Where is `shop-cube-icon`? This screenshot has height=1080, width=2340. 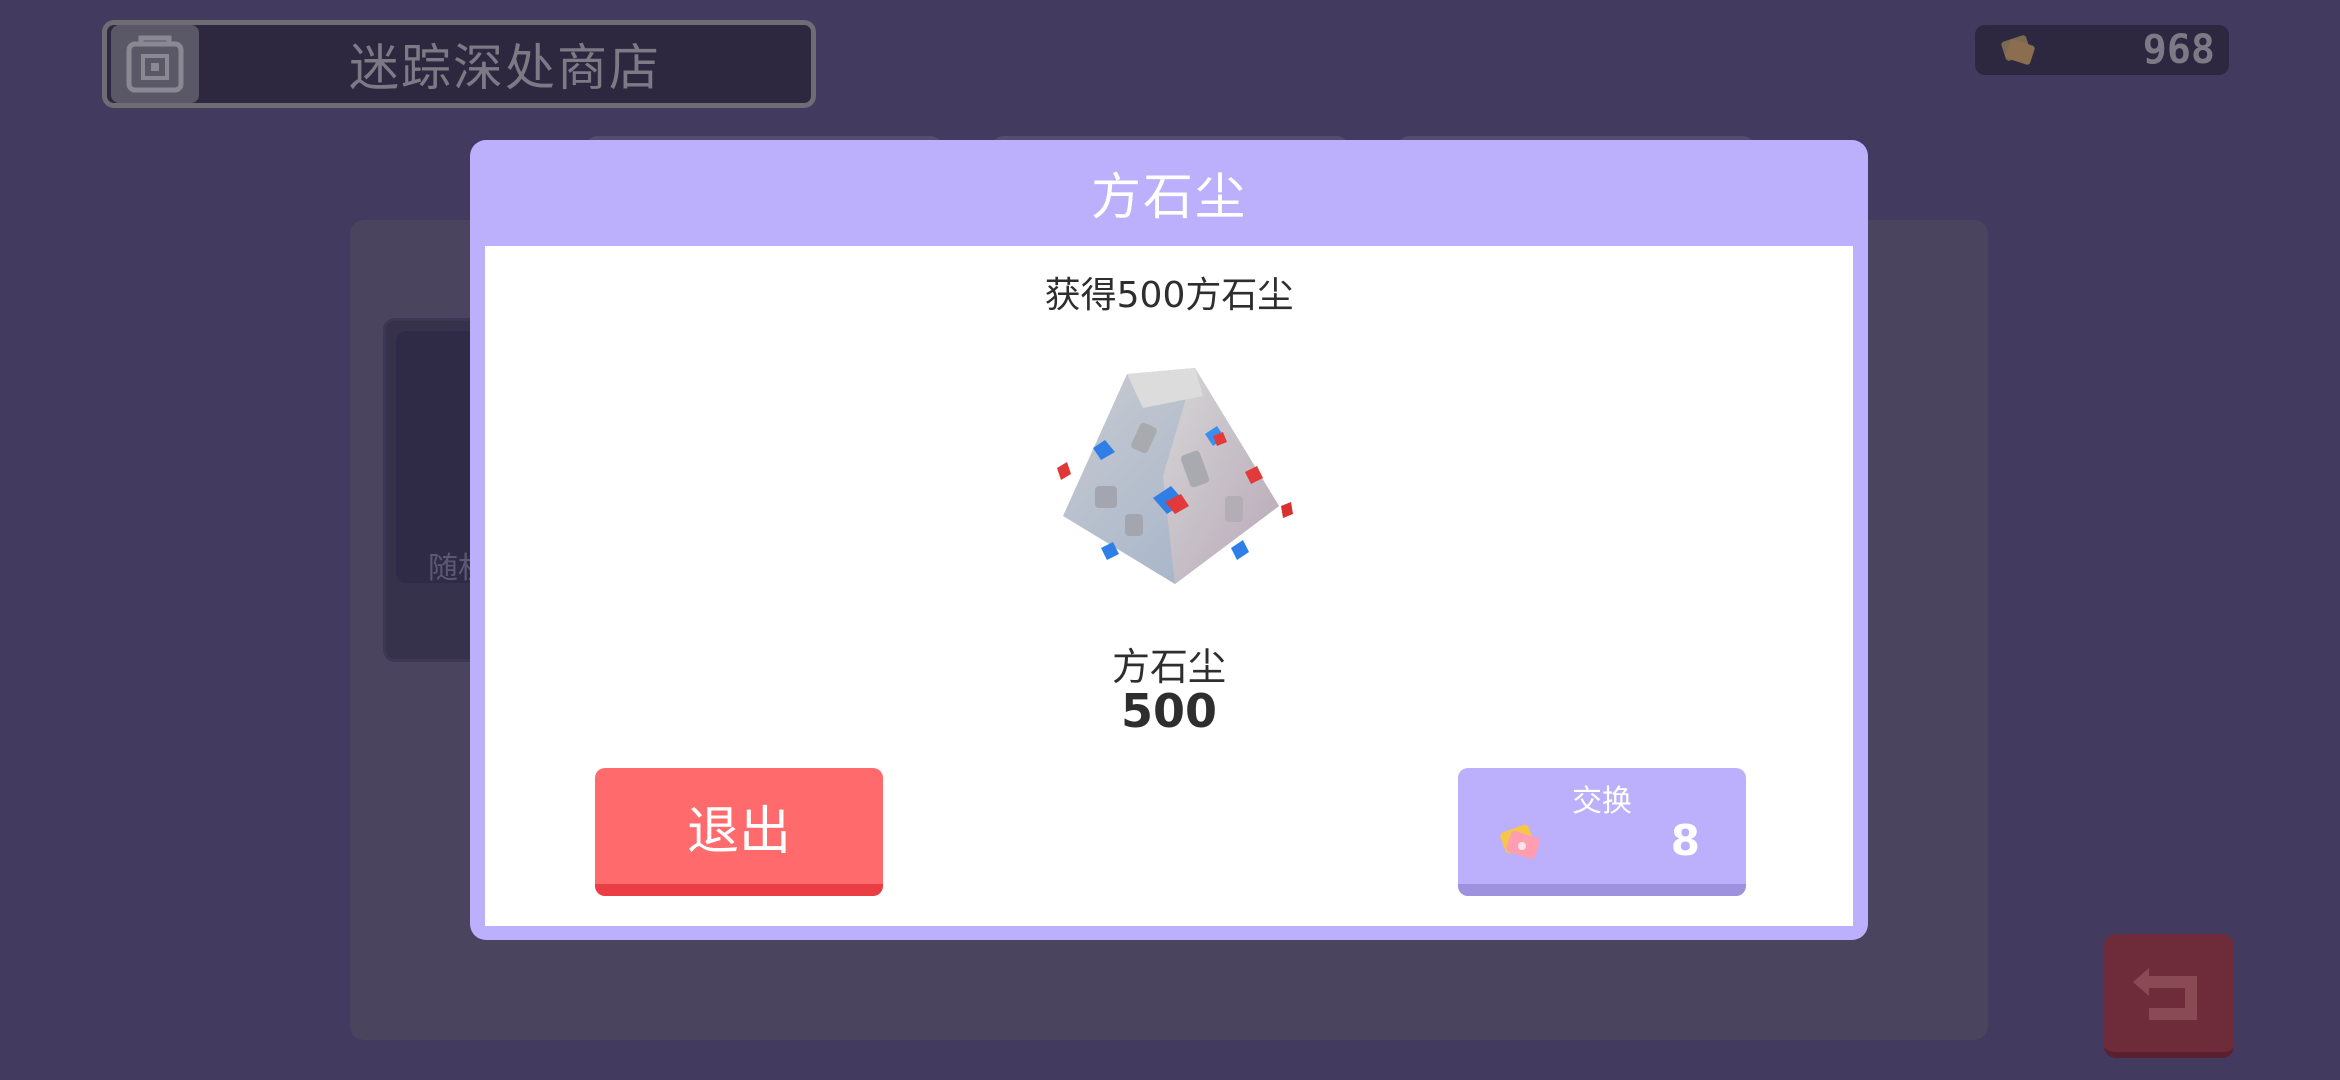
shop-cube-icon is located at coordinates (155, 64).